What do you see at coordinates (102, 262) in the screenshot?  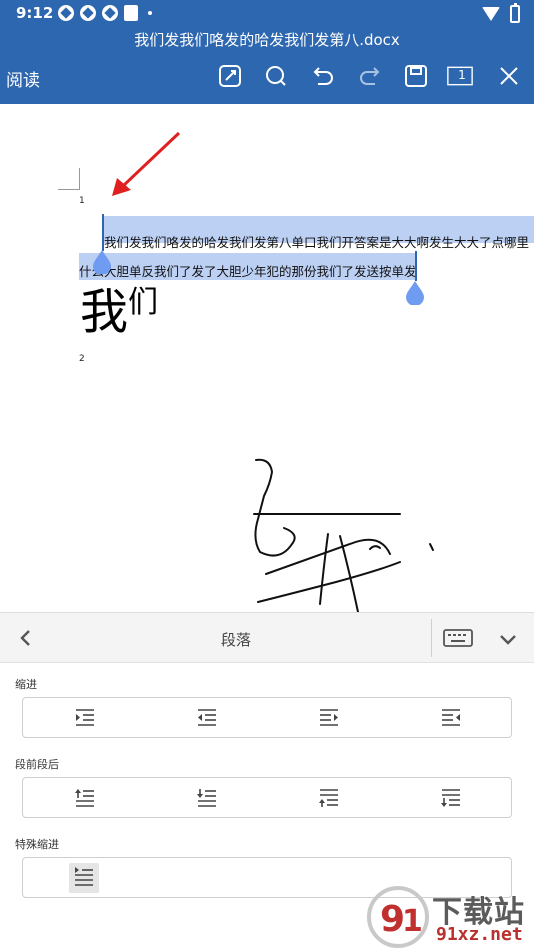 I see `selection-start-handle` at bounding box center [102, 262].